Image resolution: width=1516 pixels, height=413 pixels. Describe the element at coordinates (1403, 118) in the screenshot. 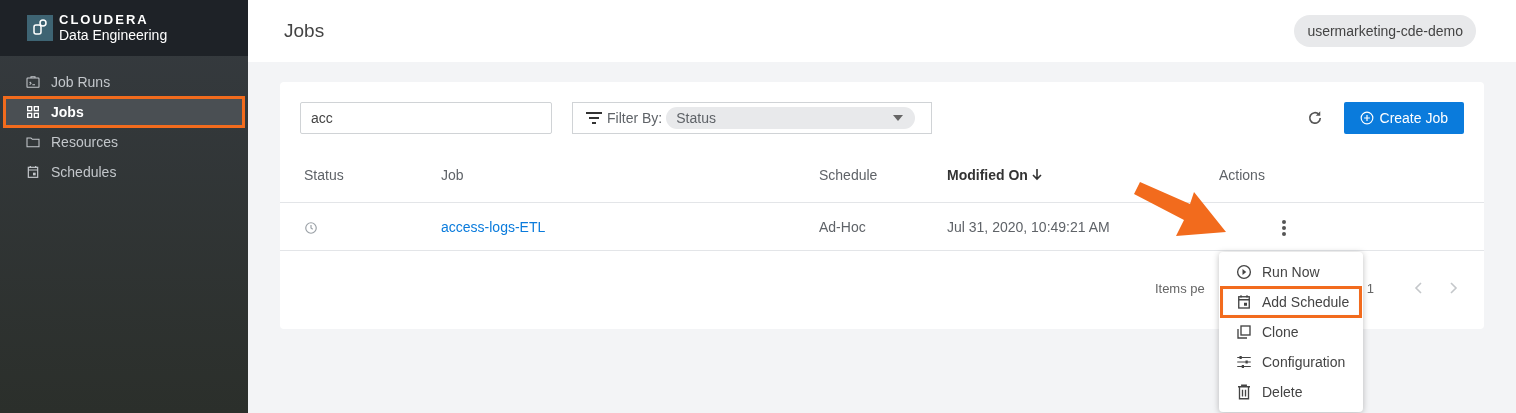

I see `create-job-button: Create Job` at that location.